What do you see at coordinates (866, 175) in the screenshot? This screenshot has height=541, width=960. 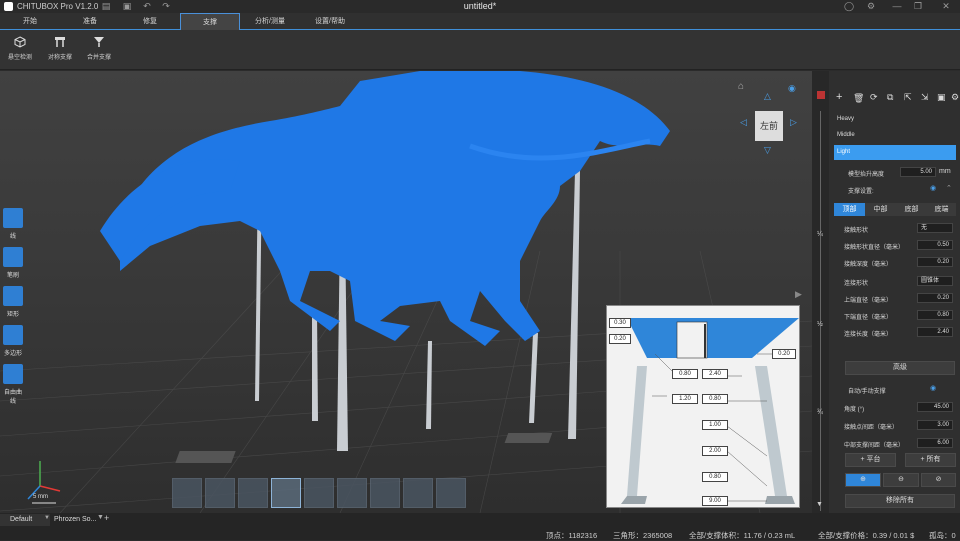 I see `lift-height-label: 模型抬升高度` at bounding box center [866, 175].